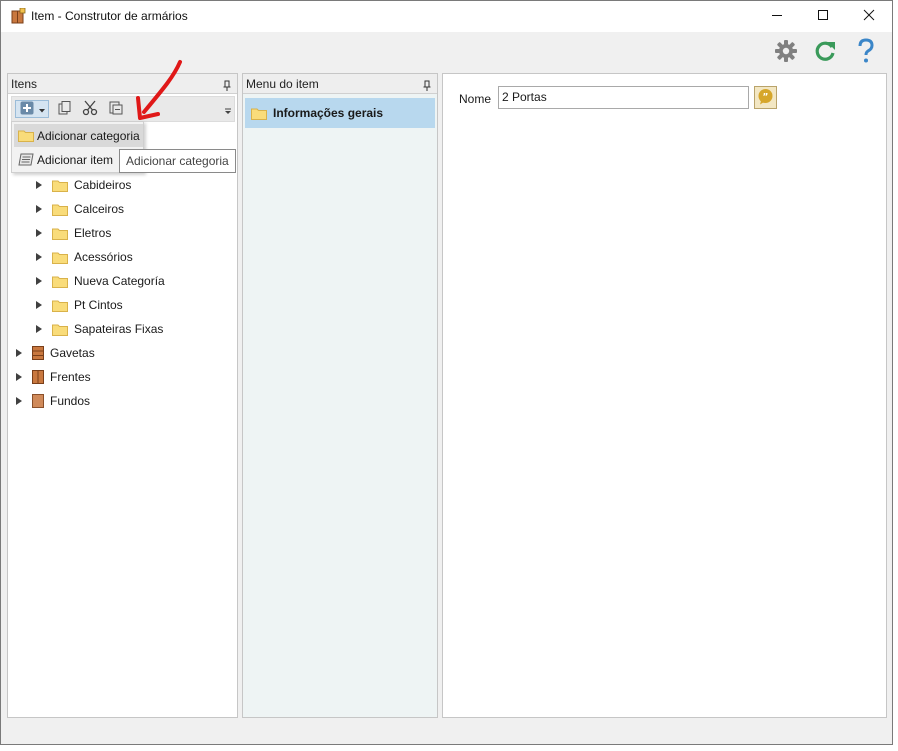 This screenshot has height=751, width=898. I want to click on add-category-menu-item: Adicionar categoria, so click(78, 135).